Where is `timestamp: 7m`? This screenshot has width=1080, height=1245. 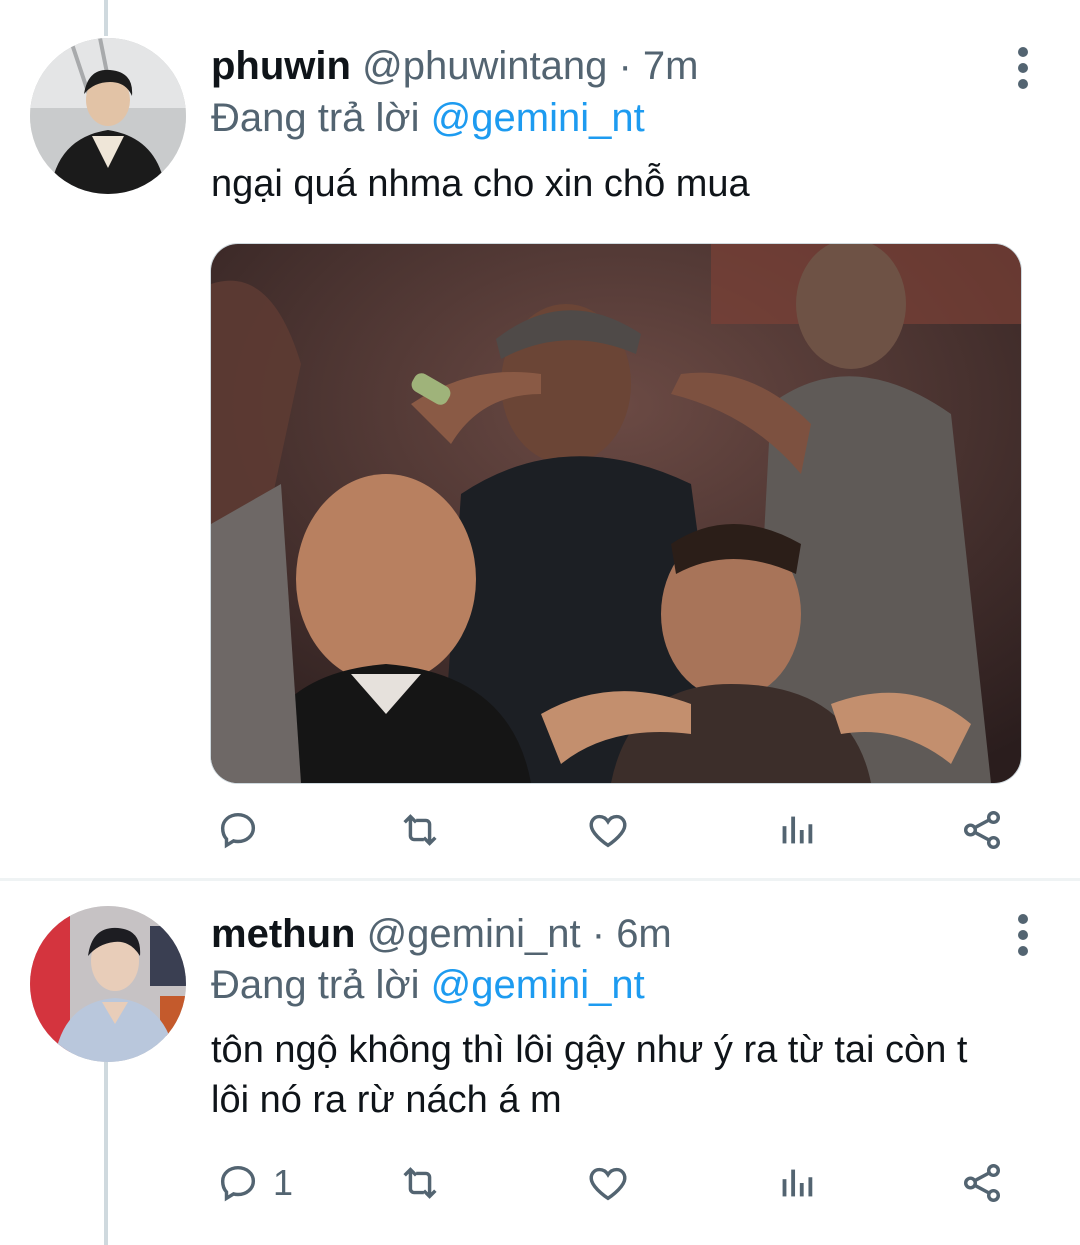 timestamp: 7m is located at coordinates (671, 66).